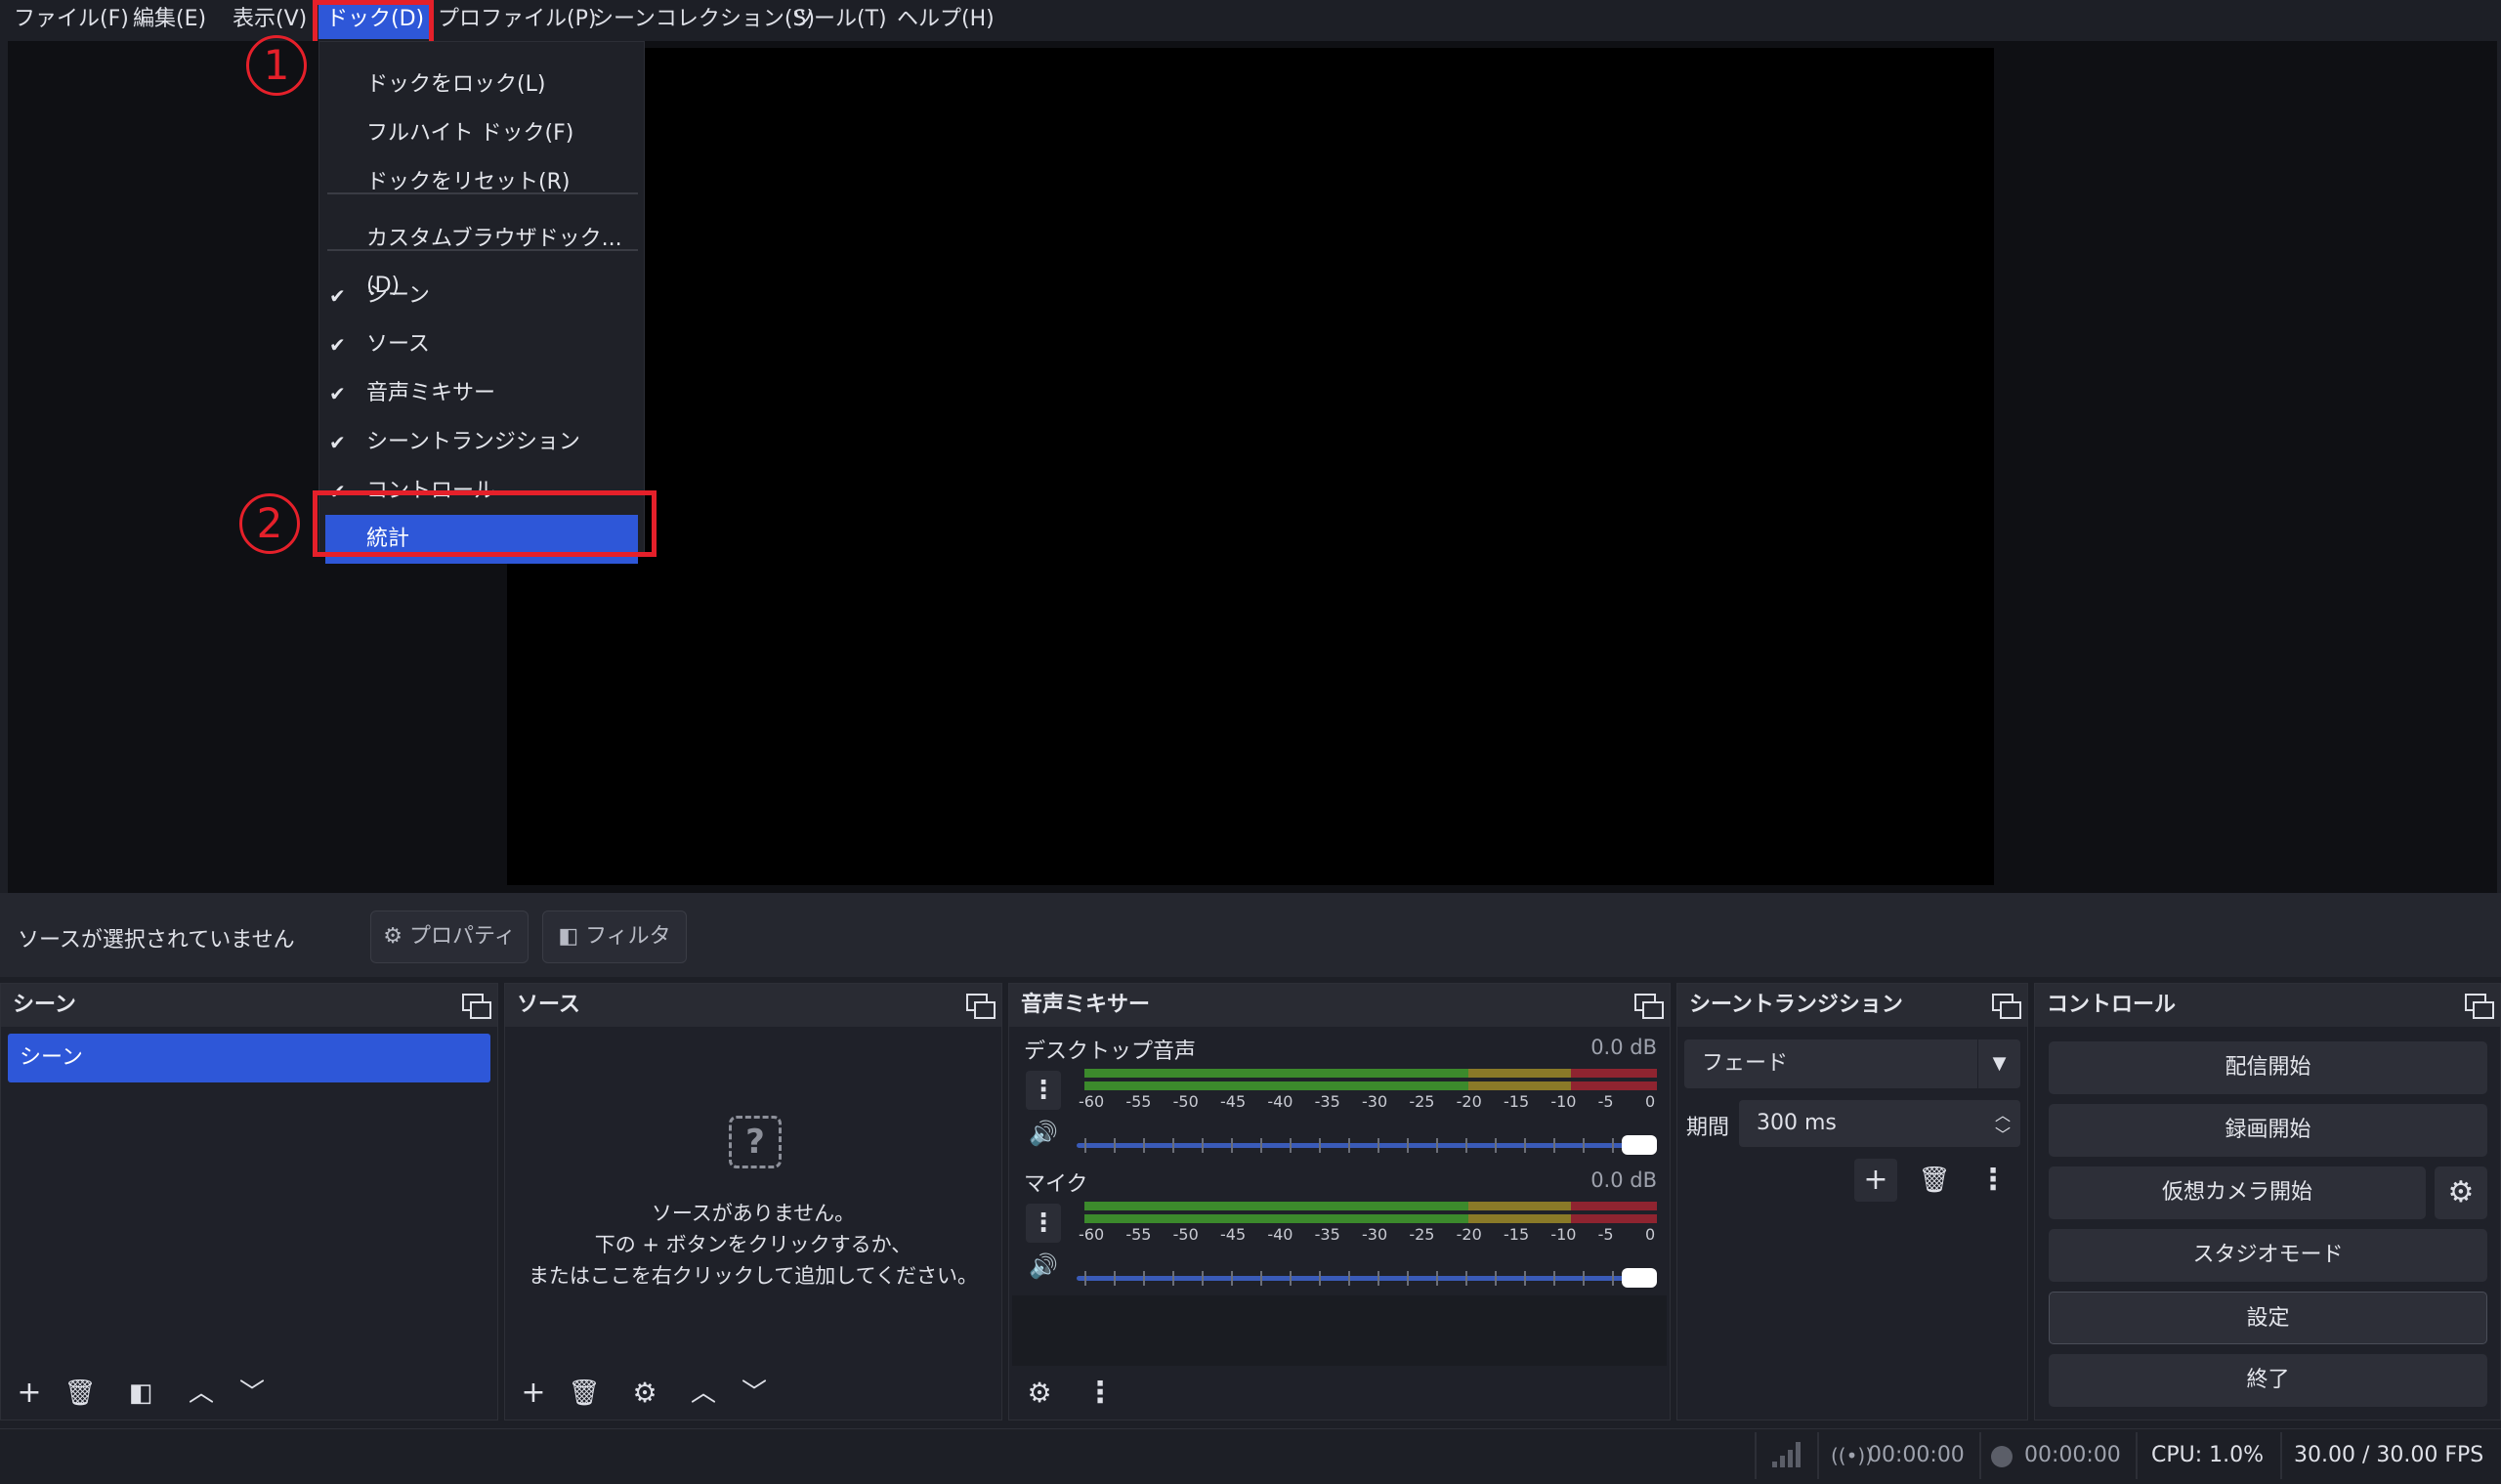 Image resolution: width=2501 pixels, height=1484 pixels. I want to click on kebab-icon: ⋮, so click(1993, 1180).